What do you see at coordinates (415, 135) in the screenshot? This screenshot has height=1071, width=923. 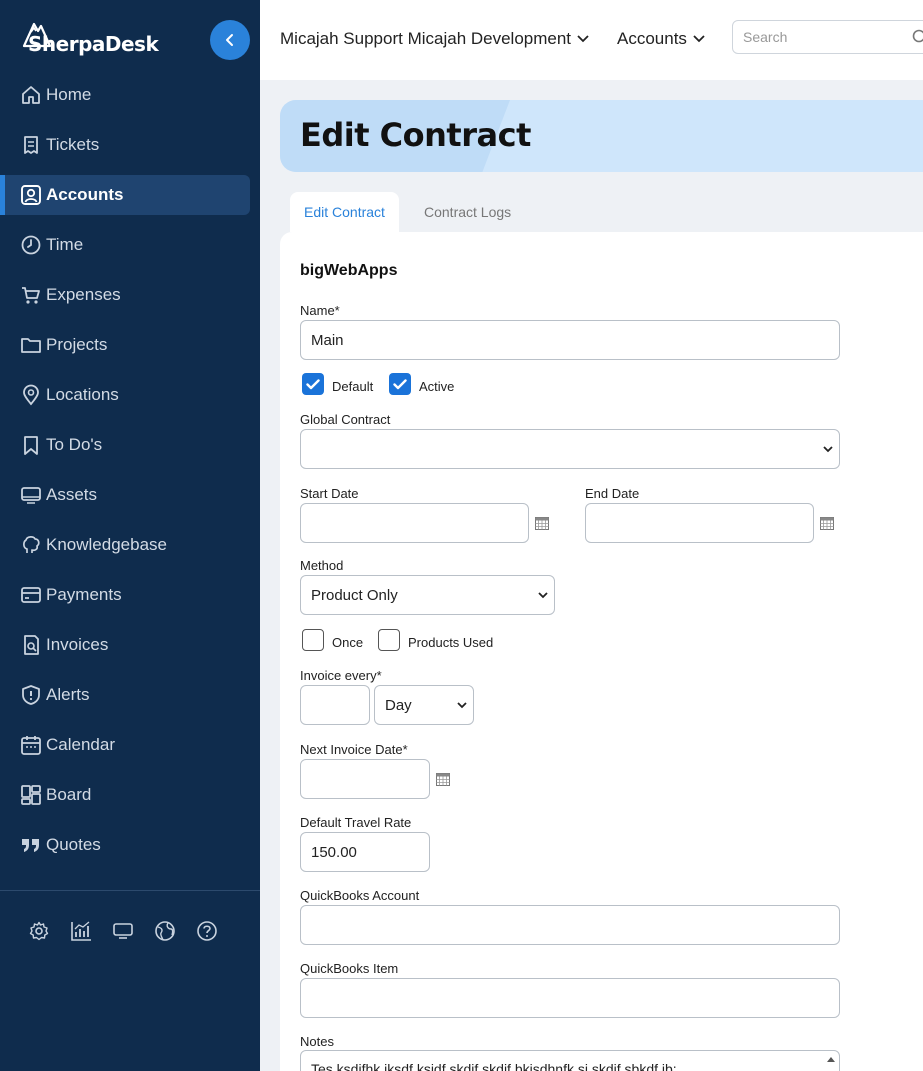 I see `page-title: Edit Contract` at bounding box center [415, 135].